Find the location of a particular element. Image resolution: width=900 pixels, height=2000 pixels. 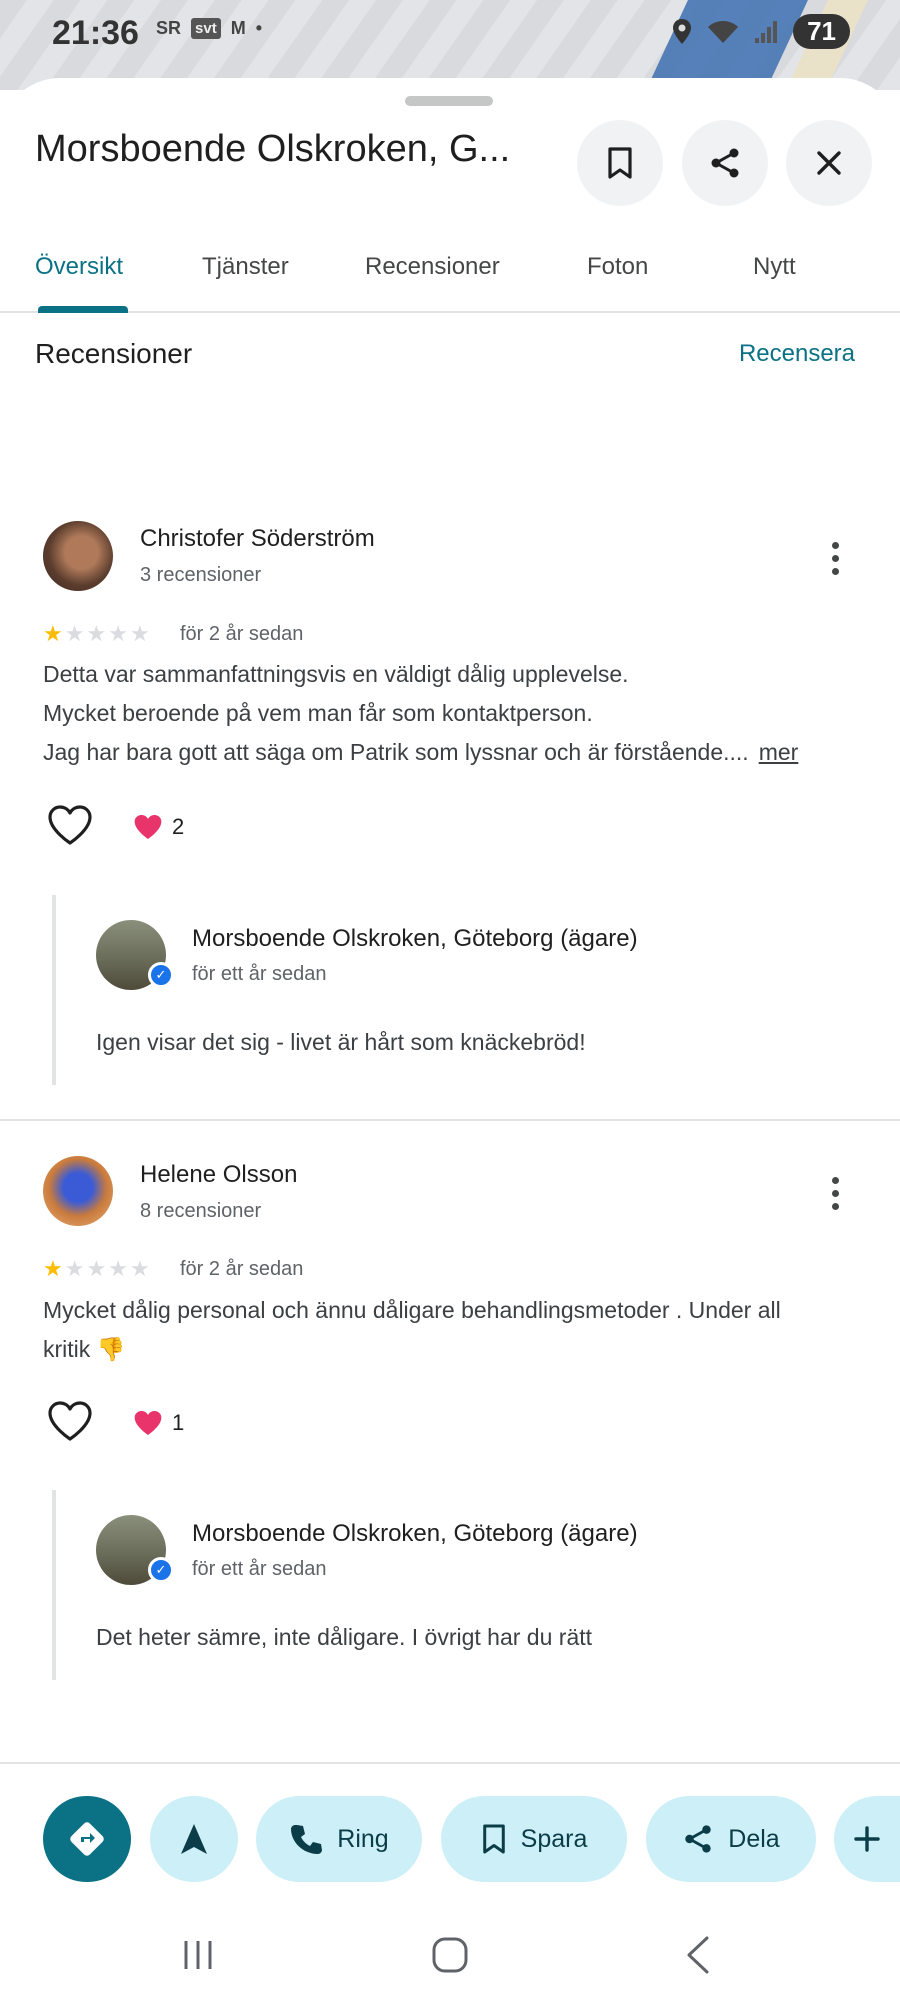

navigation-arrow-icon is located at coordinates (194, 1839).